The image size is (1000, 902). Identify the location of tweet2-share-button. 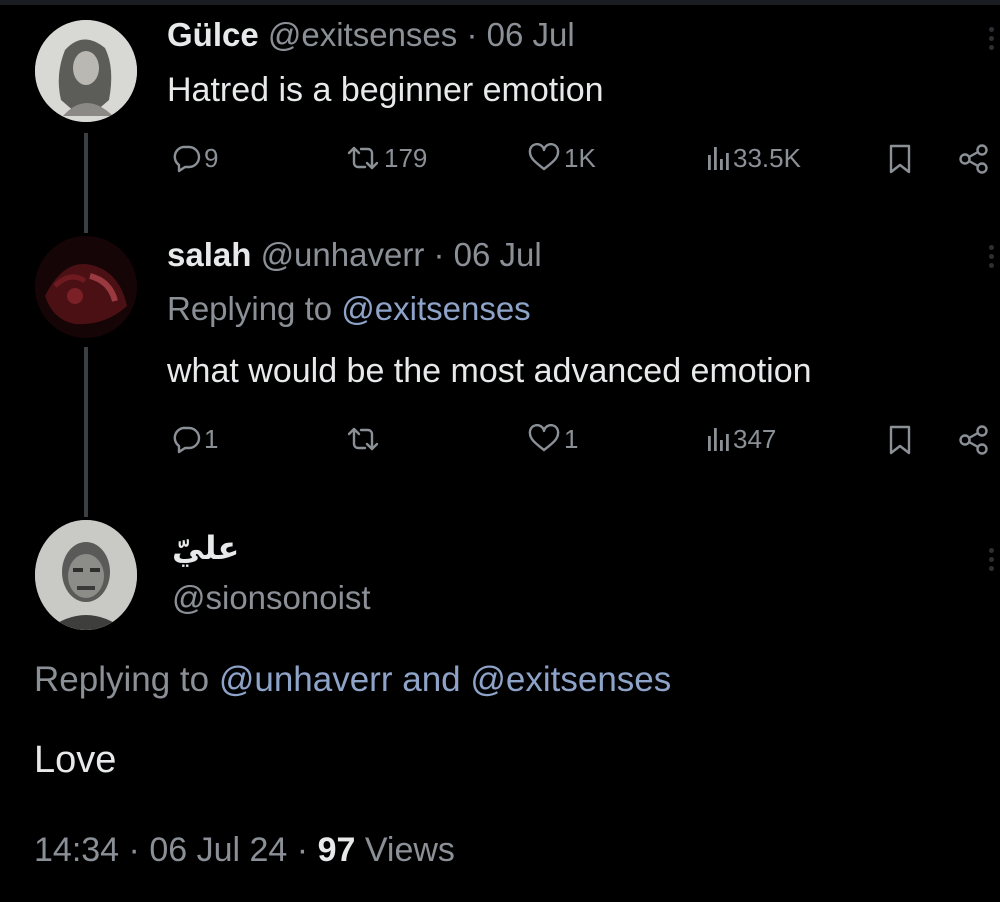
(974, 440).